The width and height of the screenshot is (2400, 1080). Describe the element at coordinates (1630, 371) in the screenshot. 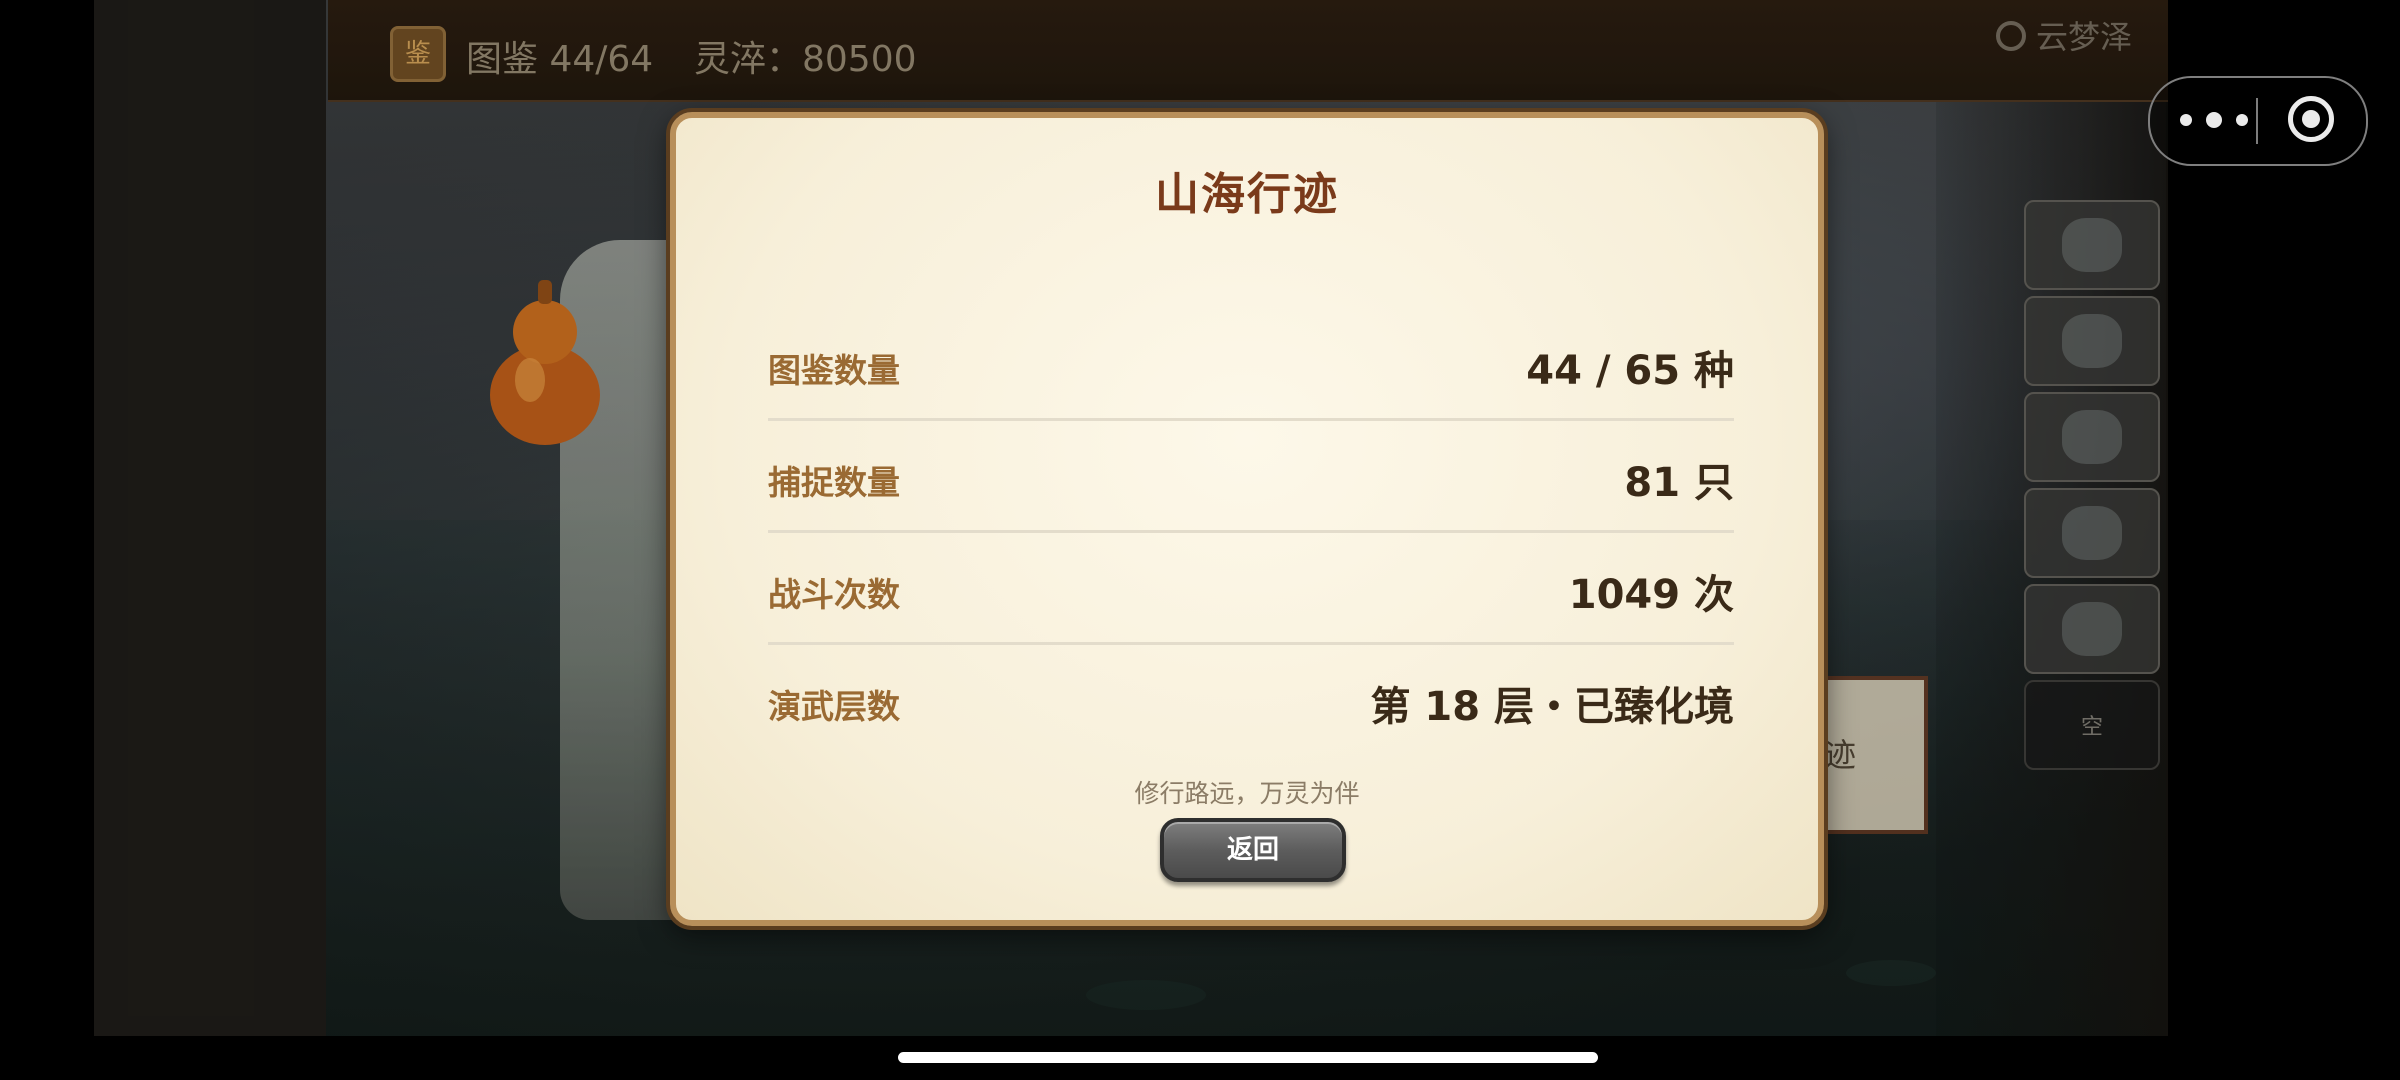

I see `stat-value: 44 / 65 种` at that location.